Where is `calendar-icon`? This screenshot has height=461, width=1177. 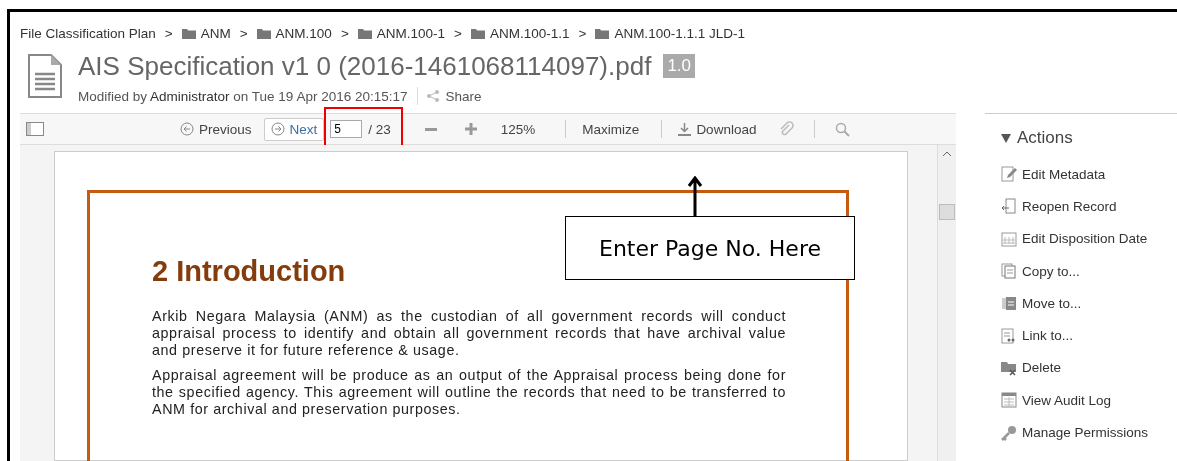
calendar-icon is located at coordinates (1009, 238).